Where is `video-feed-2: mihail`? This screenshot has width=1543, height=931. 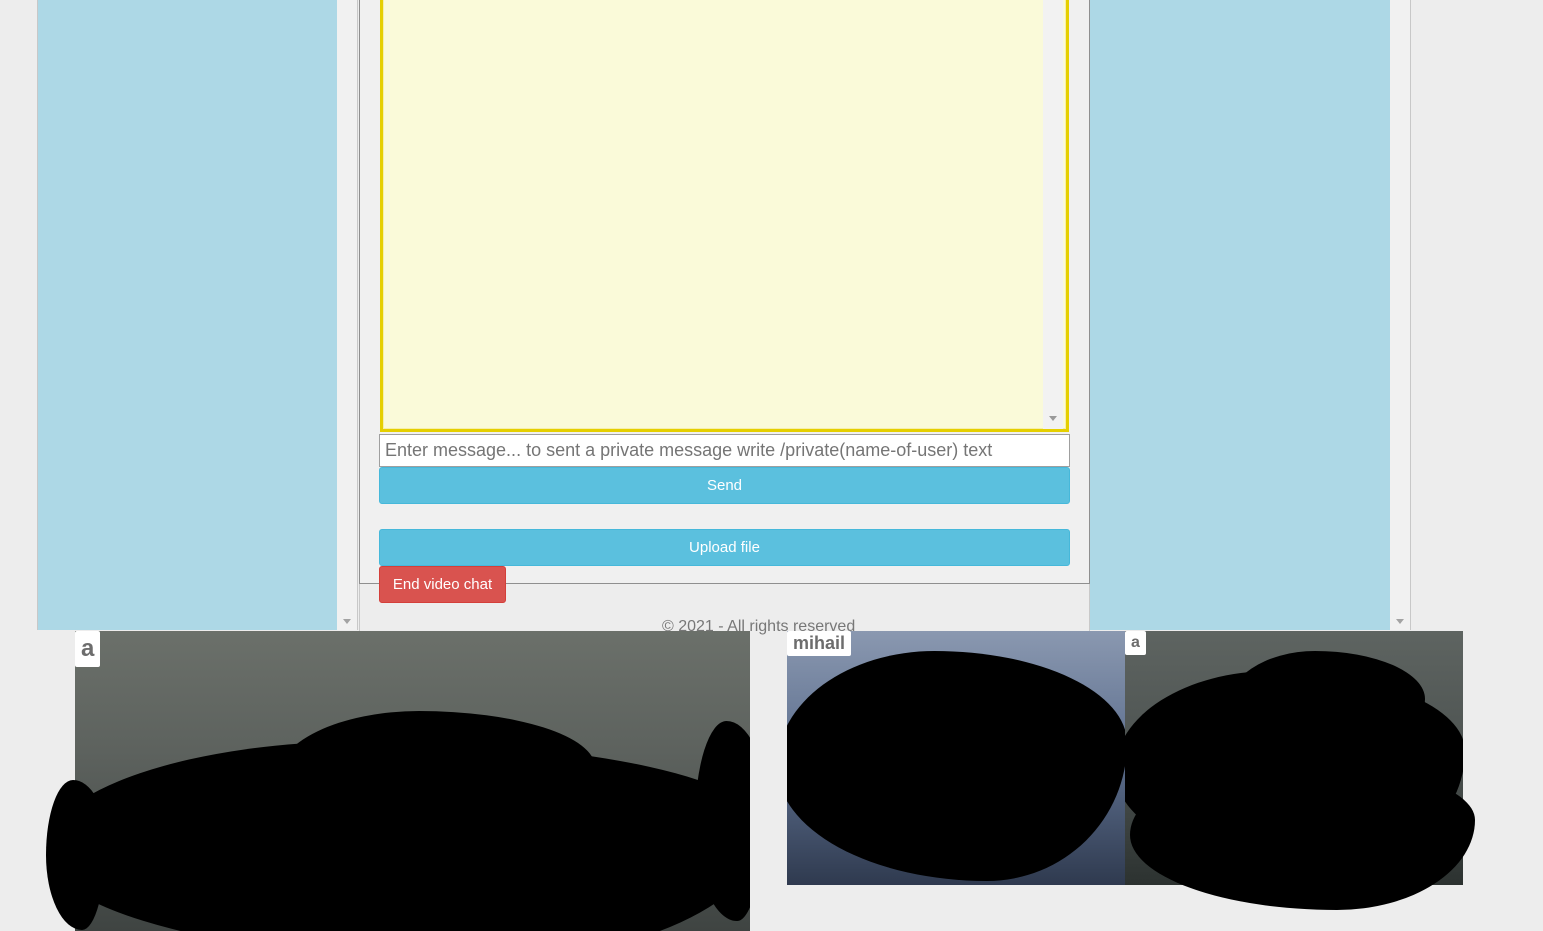
video-feed-2: mihail is located at coordinates (957, 758).